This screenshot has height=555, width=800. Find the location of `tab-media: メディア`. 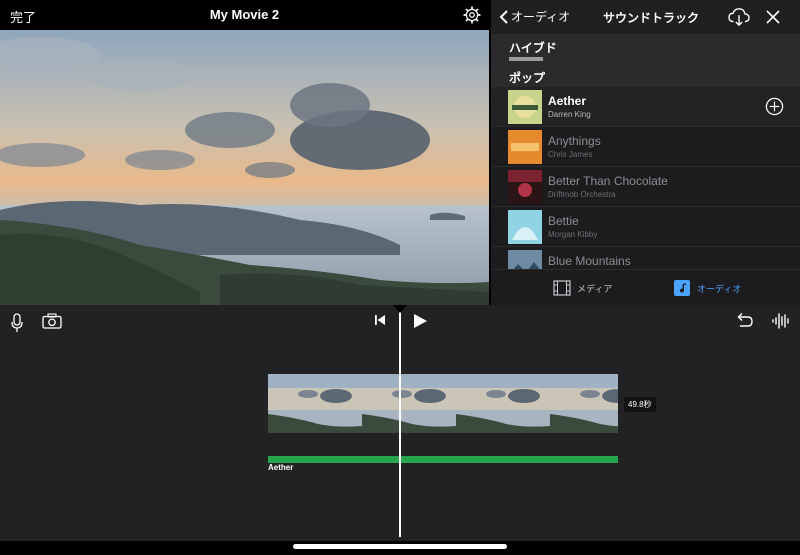

tab-media: メディア is located at coordinates (582, 288).